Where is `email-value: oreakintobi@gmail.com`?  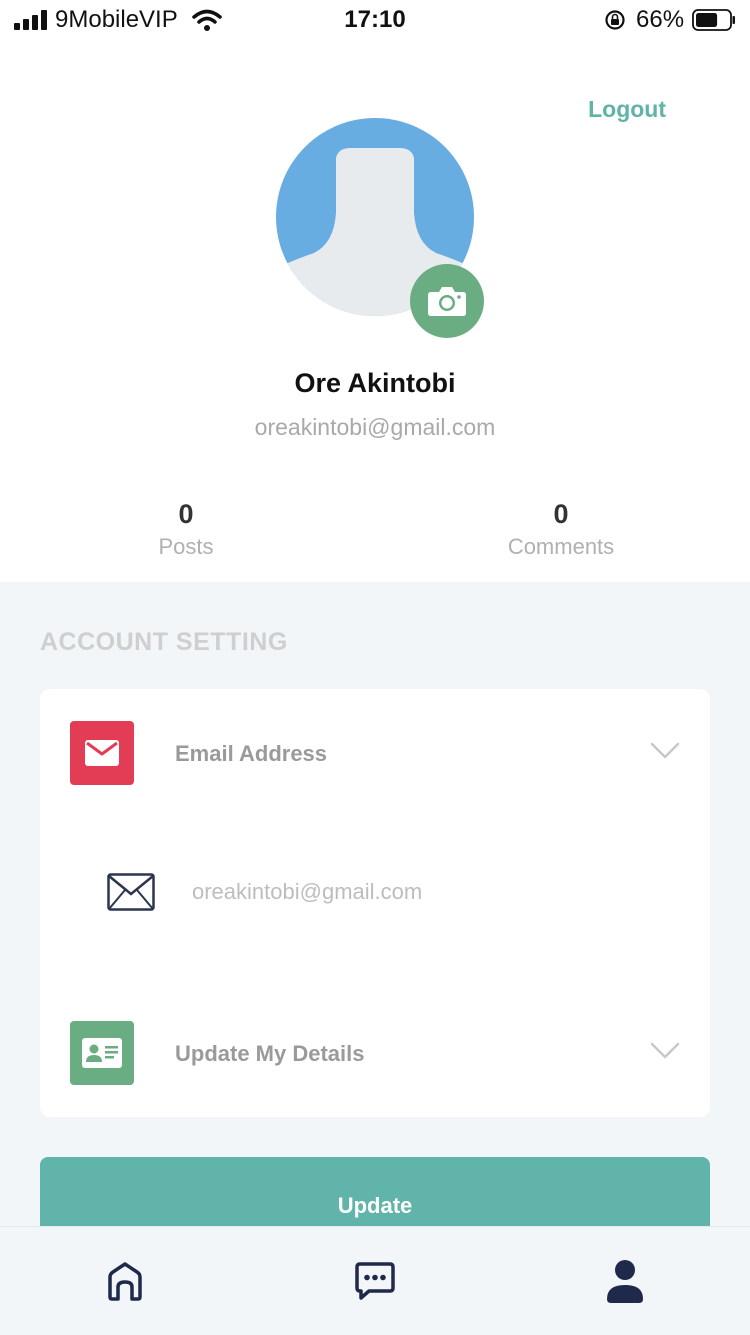 email-value: oreakintobi@gmail.com is located at coordinates (307, 891).